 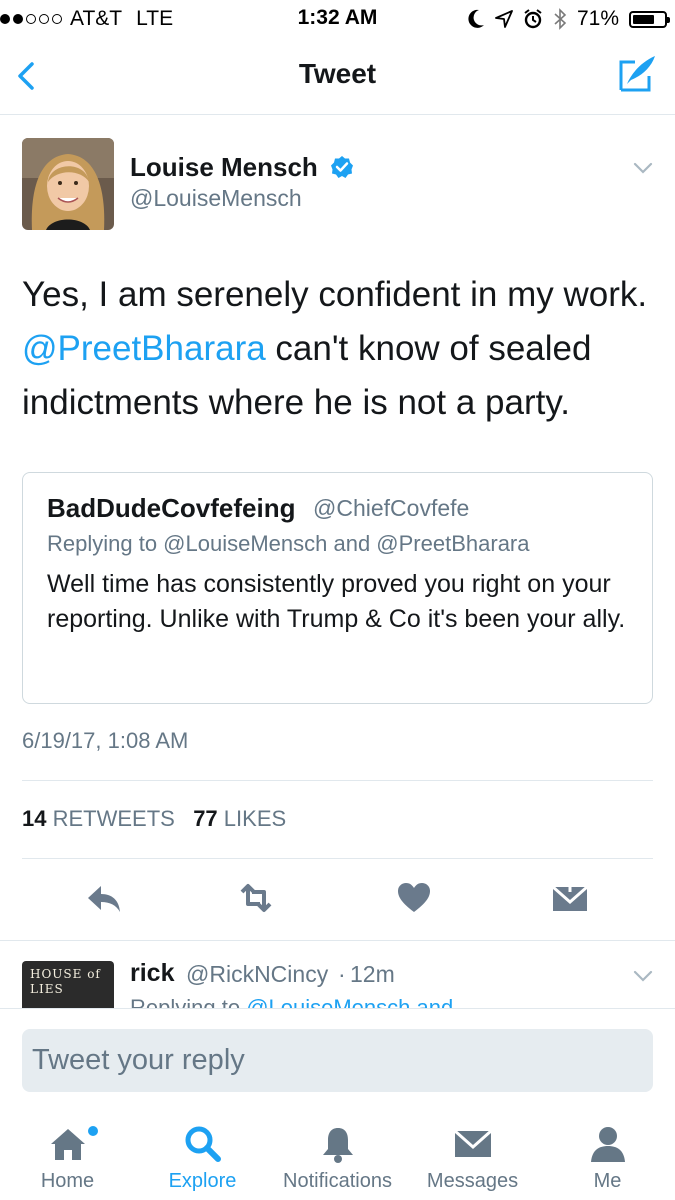 What do you see at coordinates (224, 167) in the screenshot?
I see `author-name: Louise Mensch` at bounding box center [224, 167].